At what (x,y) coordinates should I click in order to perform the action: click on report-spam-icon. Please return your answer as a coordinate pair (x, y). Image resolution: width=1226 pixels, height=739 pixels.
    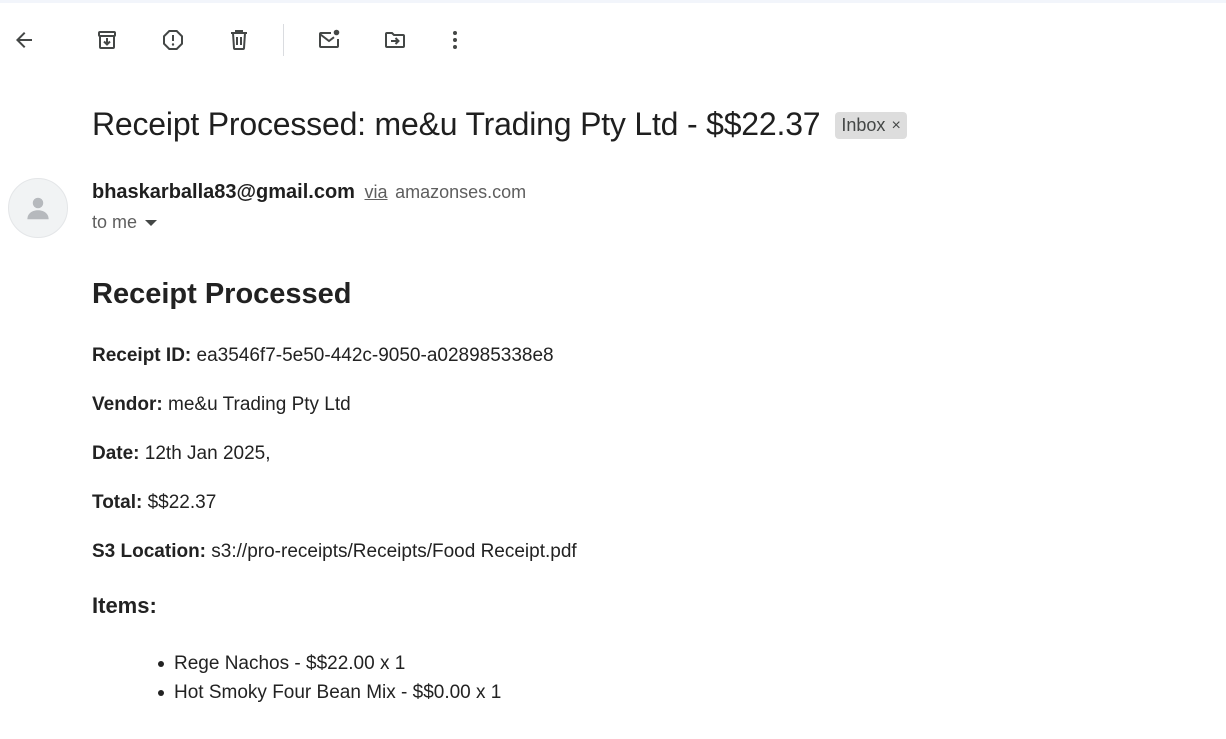
    Looking at the image, I should click on (173, 40).